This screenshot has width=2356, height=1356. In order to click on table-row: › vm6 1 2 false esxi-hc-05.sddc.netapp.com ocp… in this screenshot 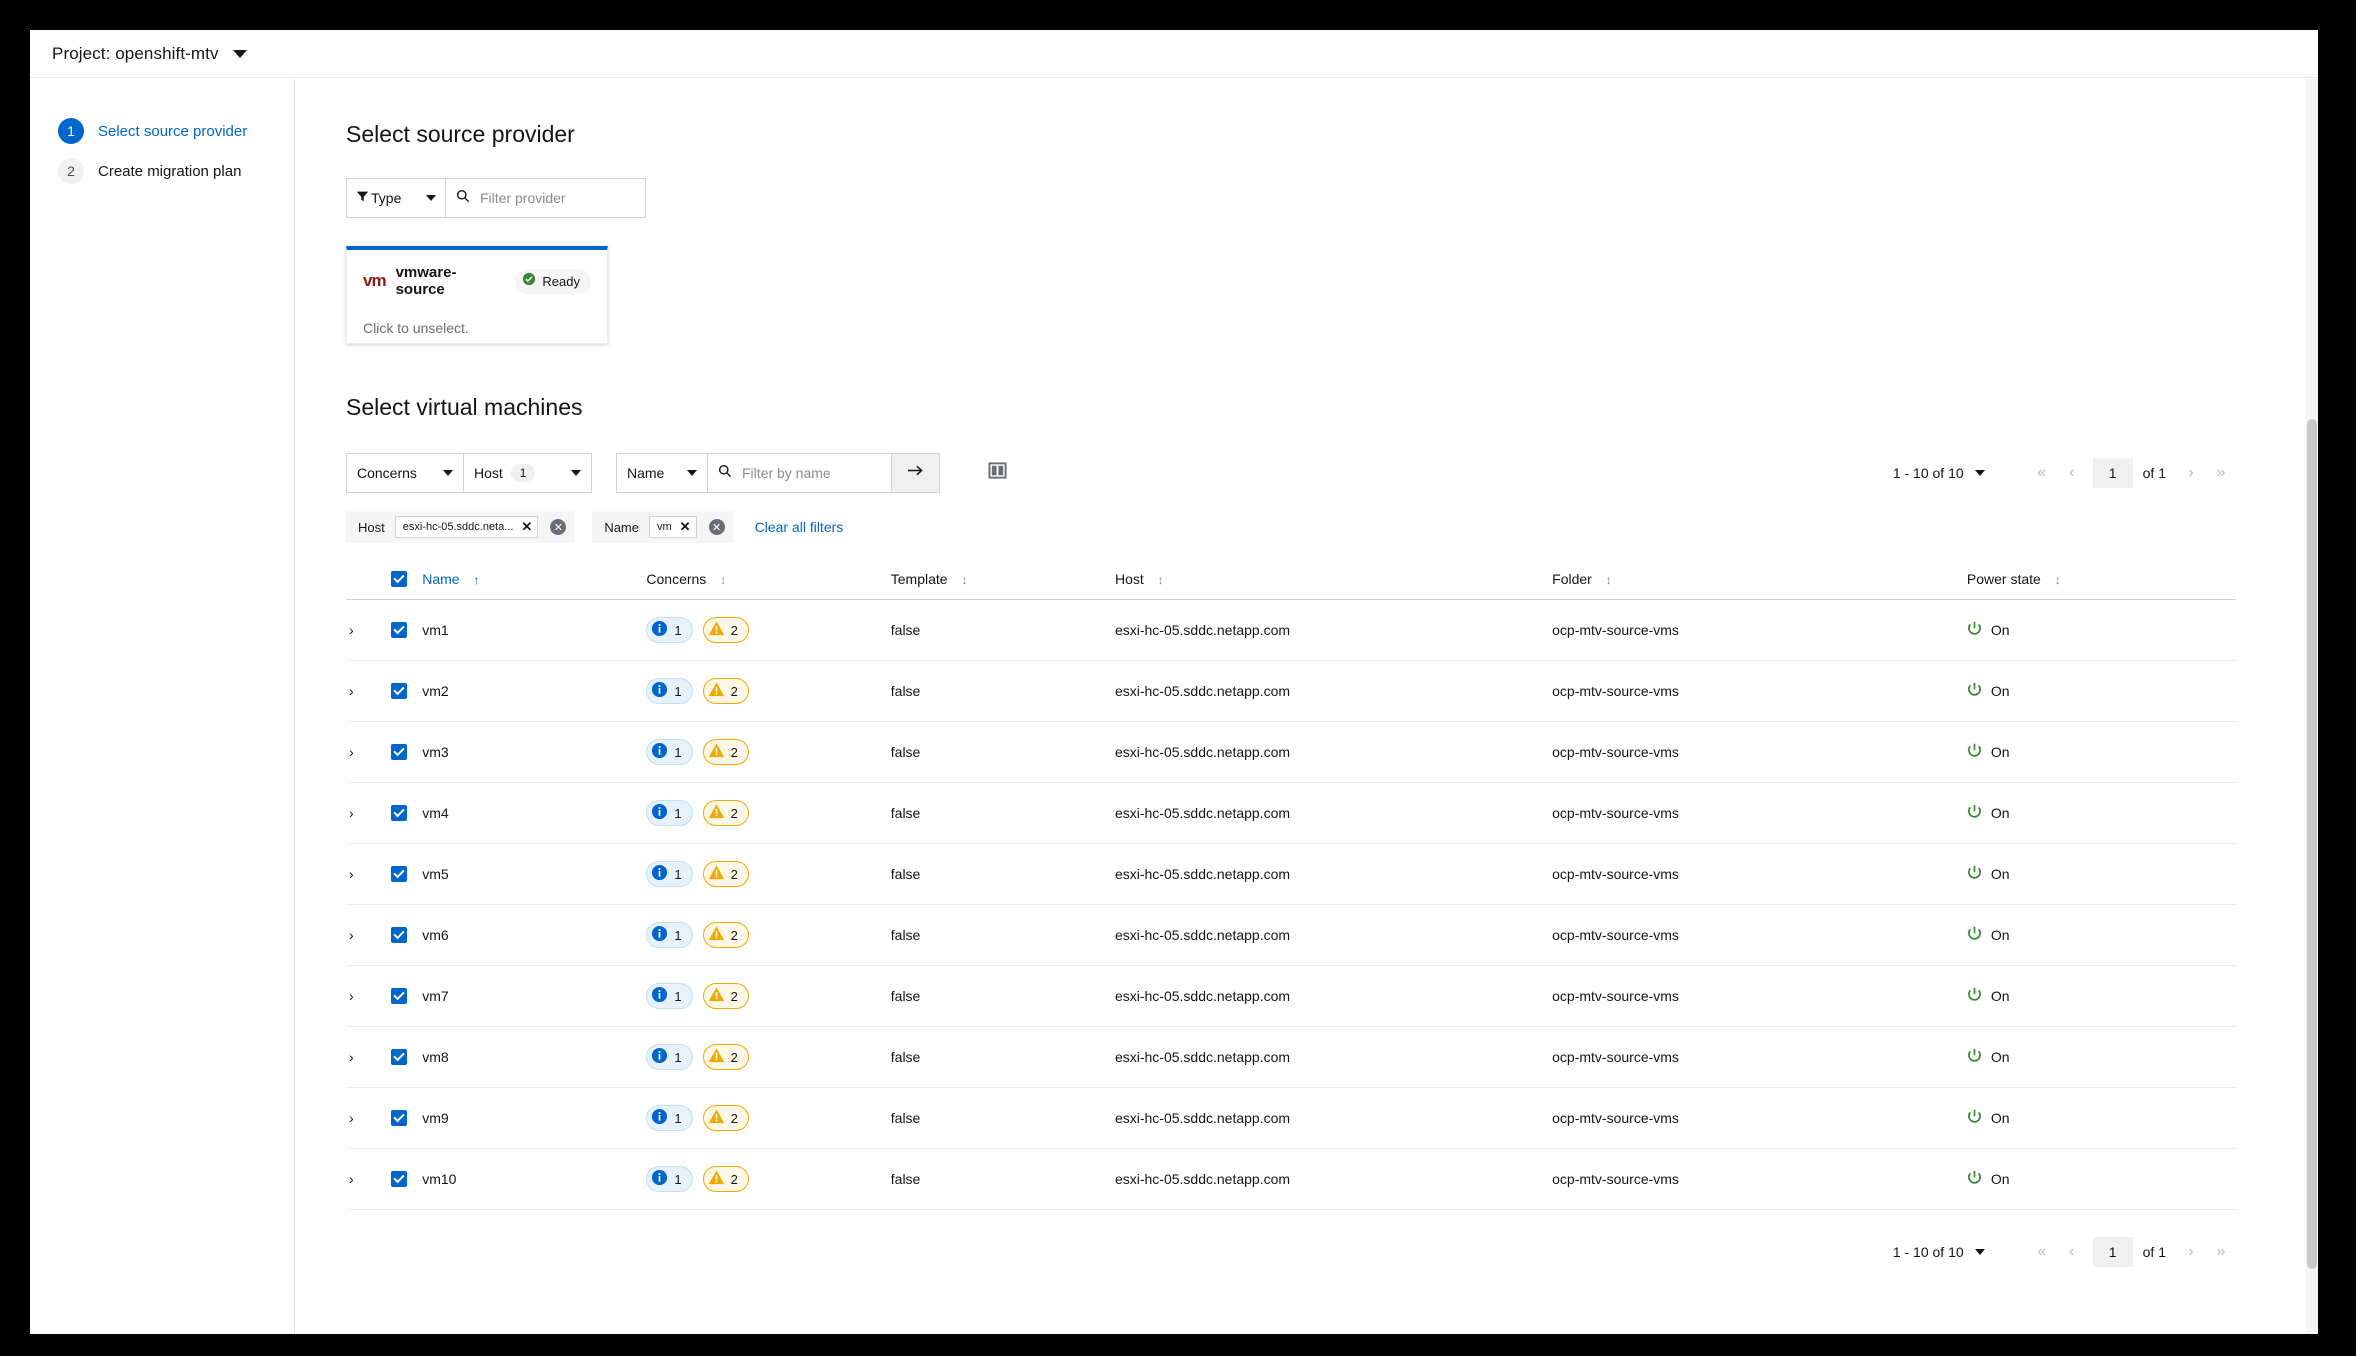, I will do `click(1291, 935)`.